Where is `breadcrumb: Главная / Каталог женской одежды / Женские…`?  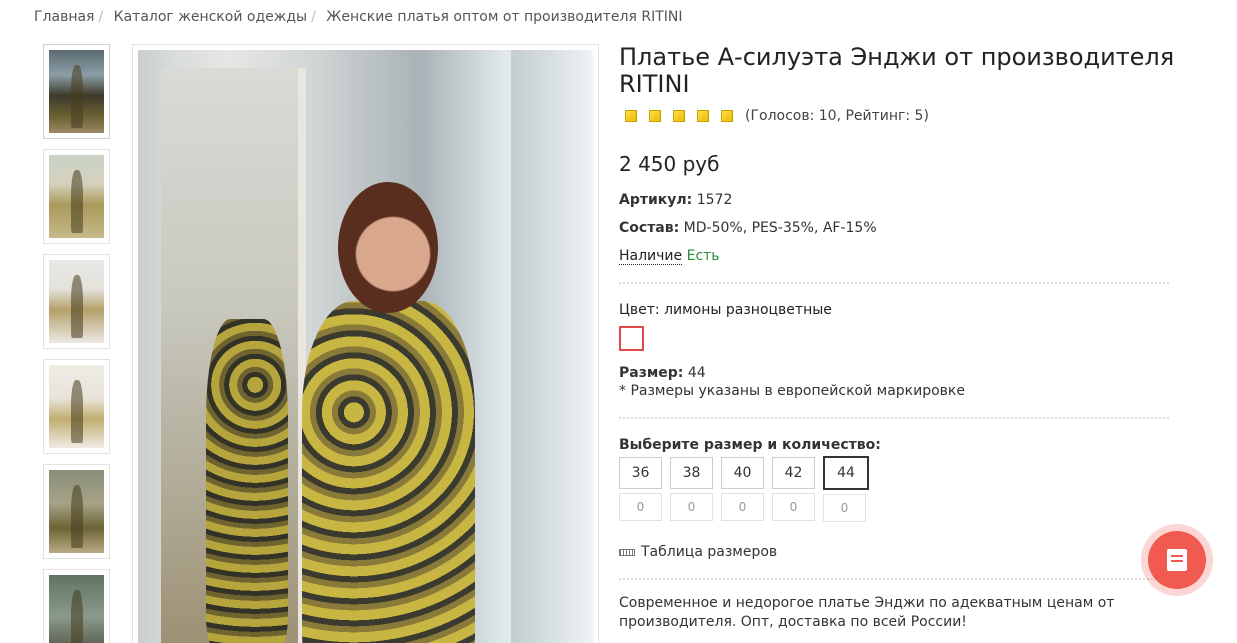
breadcrumb: Главная / Каталог женской одежды / Женские… is located at coordinates (358, 17).